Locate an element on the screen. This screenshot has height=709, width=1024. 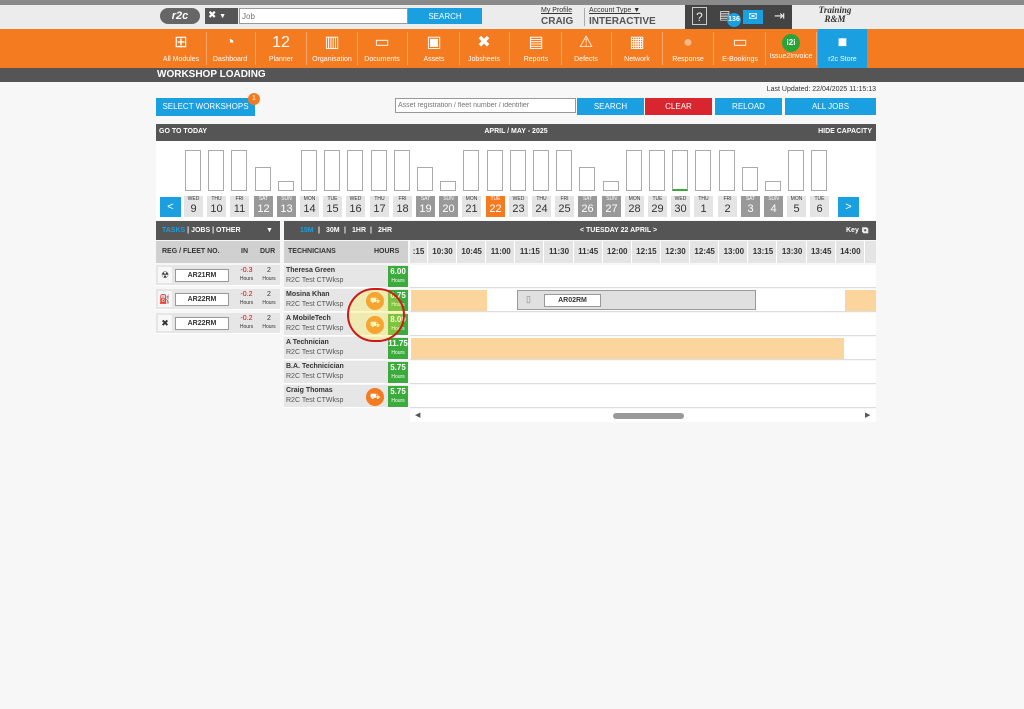
next-dates-button: > is located at coordinates (848, 207).